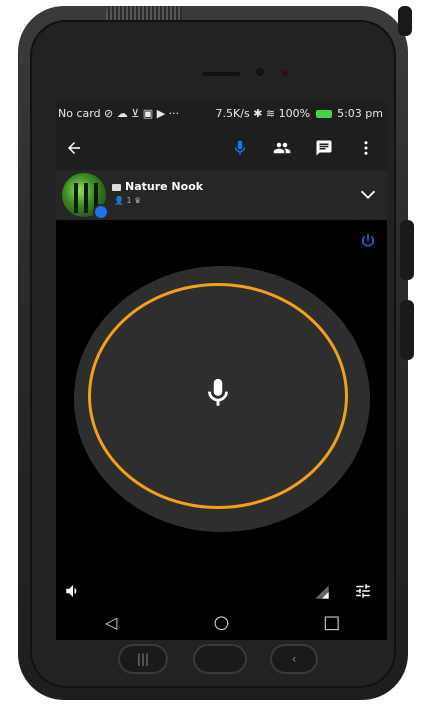  I want to click on room-tag-icon, so click(116, 187).